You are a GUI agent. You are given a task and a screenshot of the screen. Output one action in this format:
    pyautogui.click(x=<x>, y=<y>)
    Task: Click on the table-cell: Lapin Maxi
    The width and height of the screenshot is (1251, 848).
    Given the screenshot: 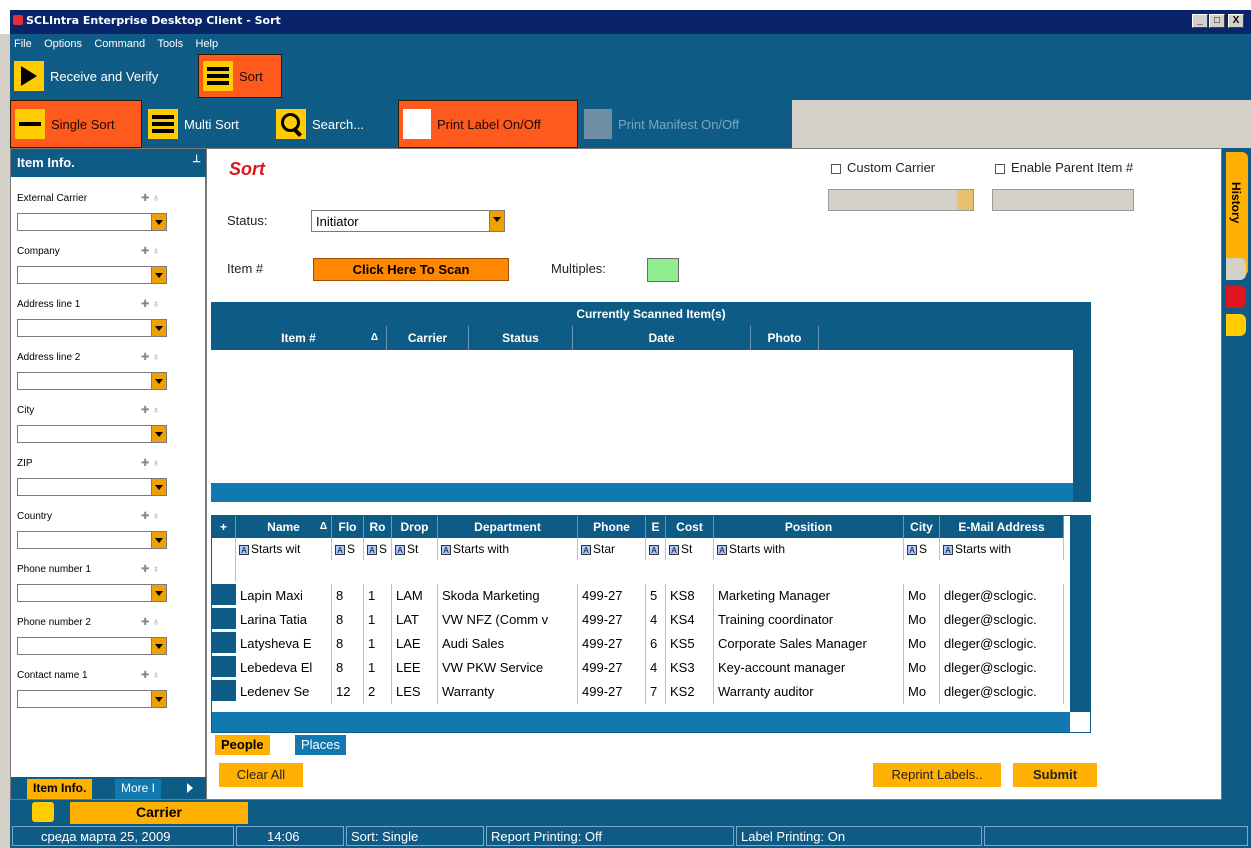 What is the action you would take?
    pyautogui.click(x=284, y=596)
    